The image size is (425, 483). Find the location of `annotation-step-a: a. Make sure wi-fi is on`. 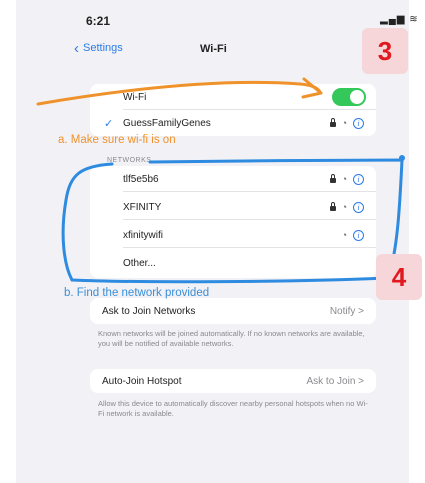

annotation-step-a: a. Make sure wi-fi is on is located at coordinates (117, 140).